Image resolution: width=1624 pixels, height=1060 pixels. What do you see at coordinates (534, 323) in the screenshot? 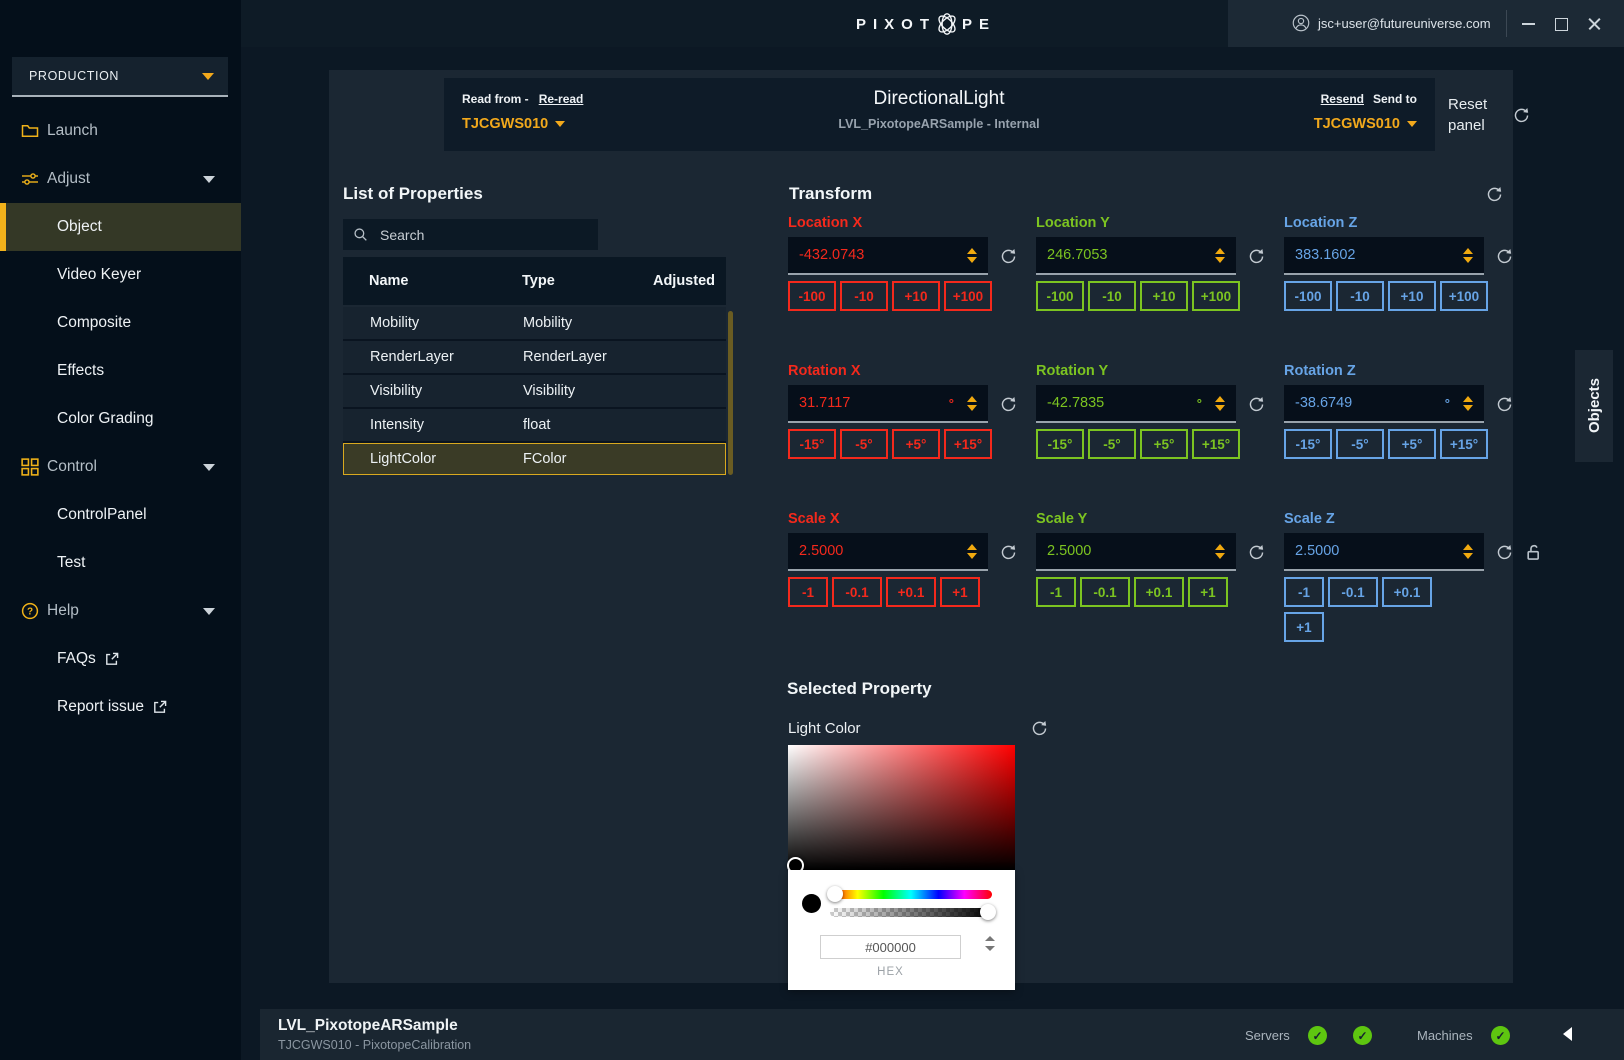
I see `table-row-mobility: Mobility Mobility` at bounding box center [534, 323].